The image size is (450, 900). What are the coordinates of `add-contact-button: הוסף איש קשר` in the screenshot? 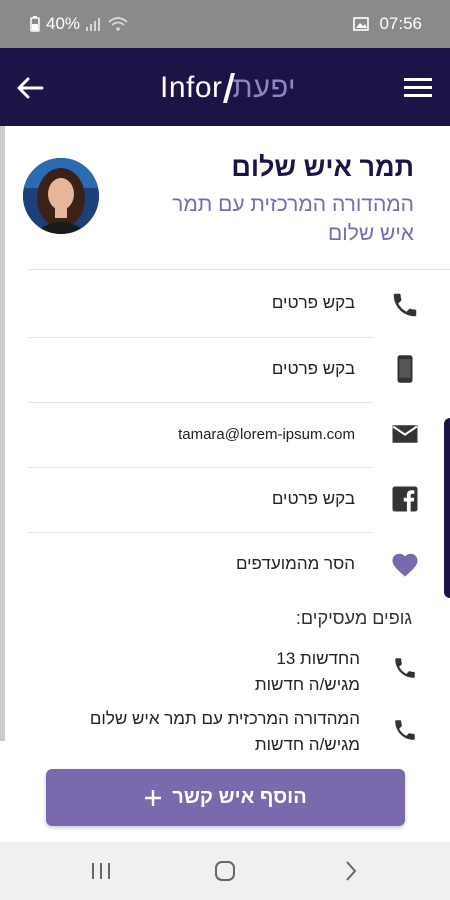 It's located at (225, 797).